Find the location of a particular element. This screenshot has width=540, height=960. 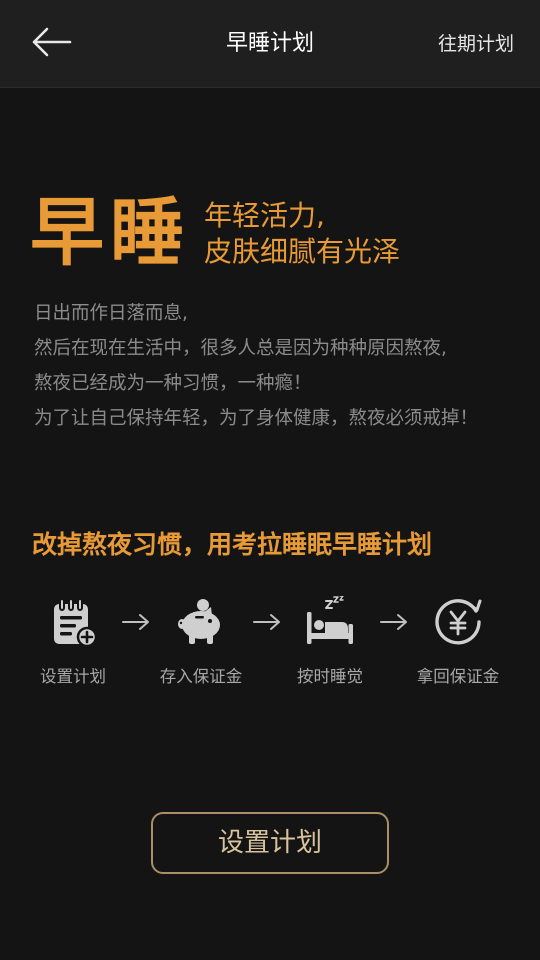

step-sleep-on-time: 按时睡觉 is located at coordinates (330, 642).